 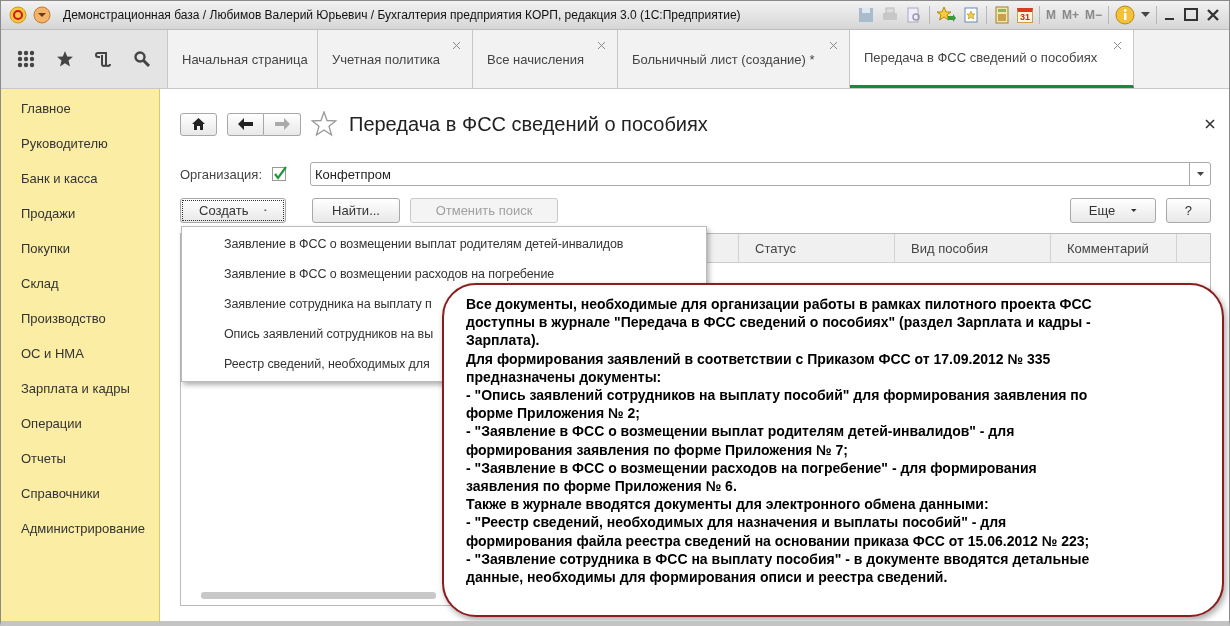 What do you see at coordinates (395, 59) in the screenshot?
I see `tab: Учетная политика` at bounding box center [395, 59].